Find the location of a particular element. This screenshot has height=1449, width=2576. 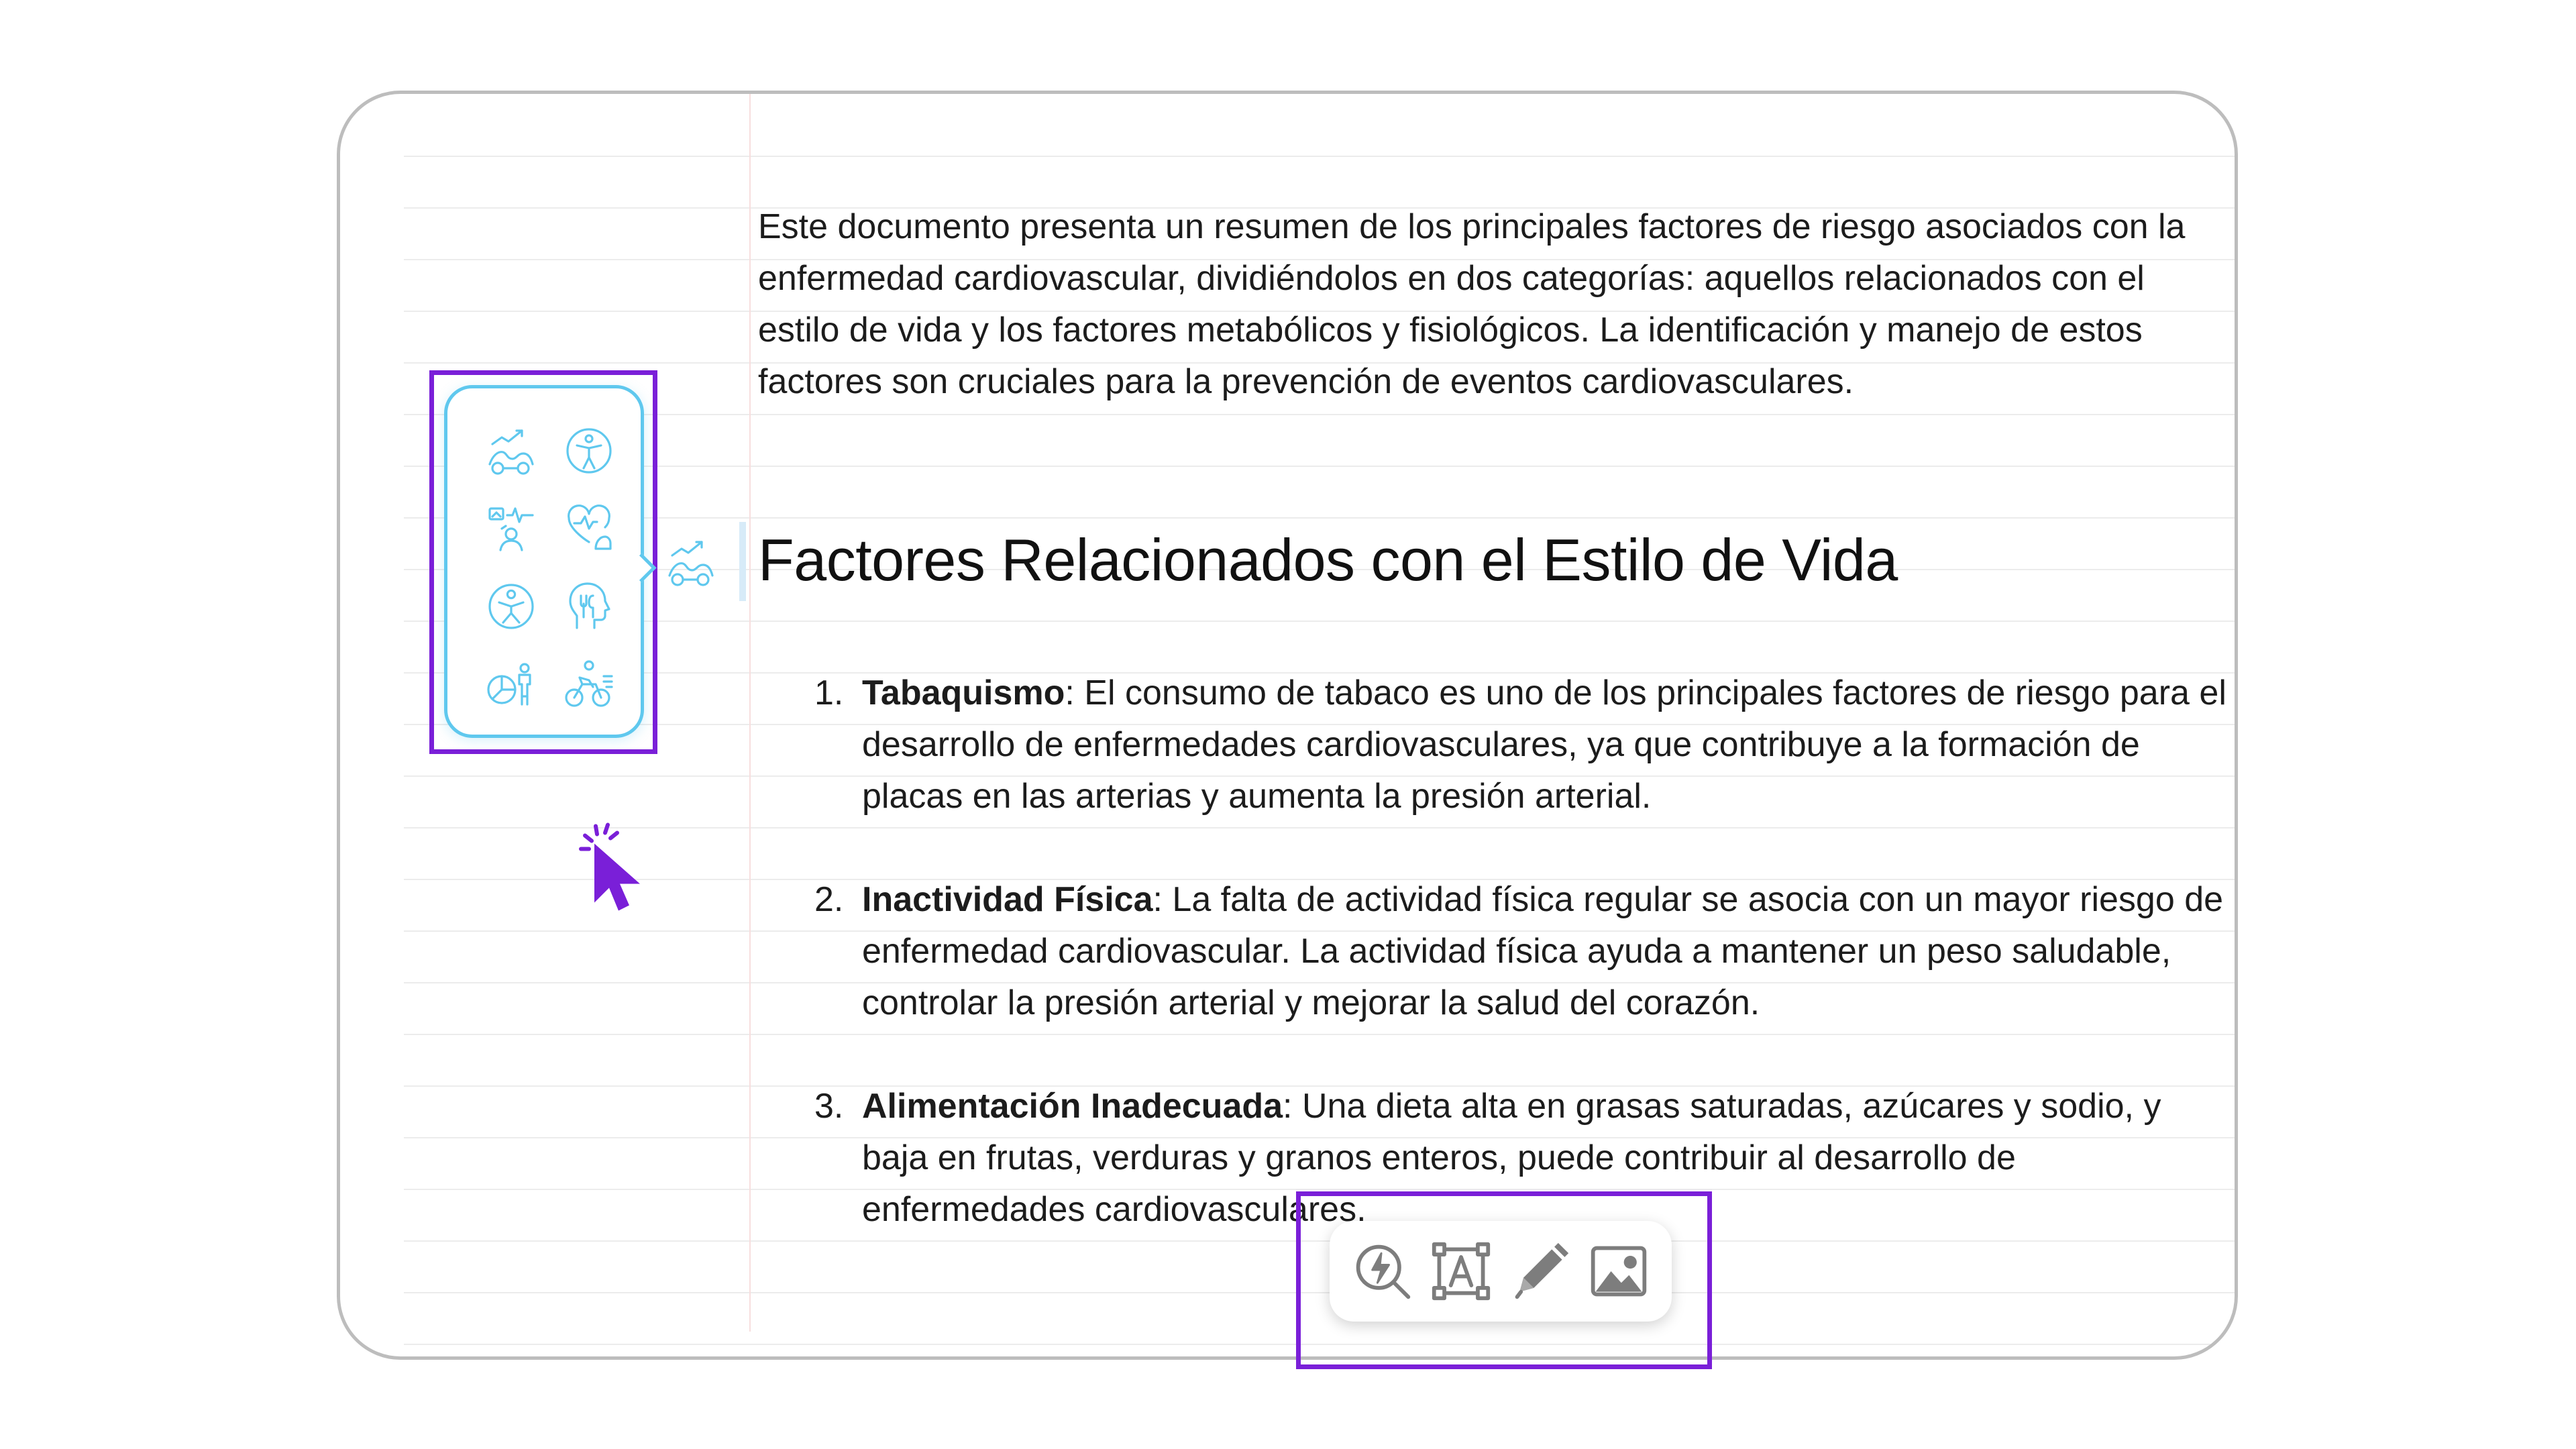

image-icon is located at coordinates (1618, 1271).